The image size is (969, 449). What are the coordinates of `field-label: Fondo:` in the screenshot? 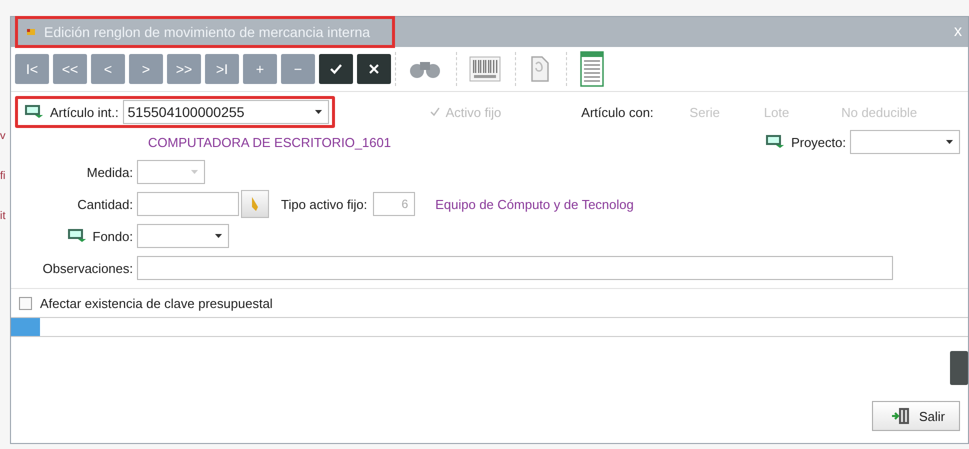 It's located at (112, 236).